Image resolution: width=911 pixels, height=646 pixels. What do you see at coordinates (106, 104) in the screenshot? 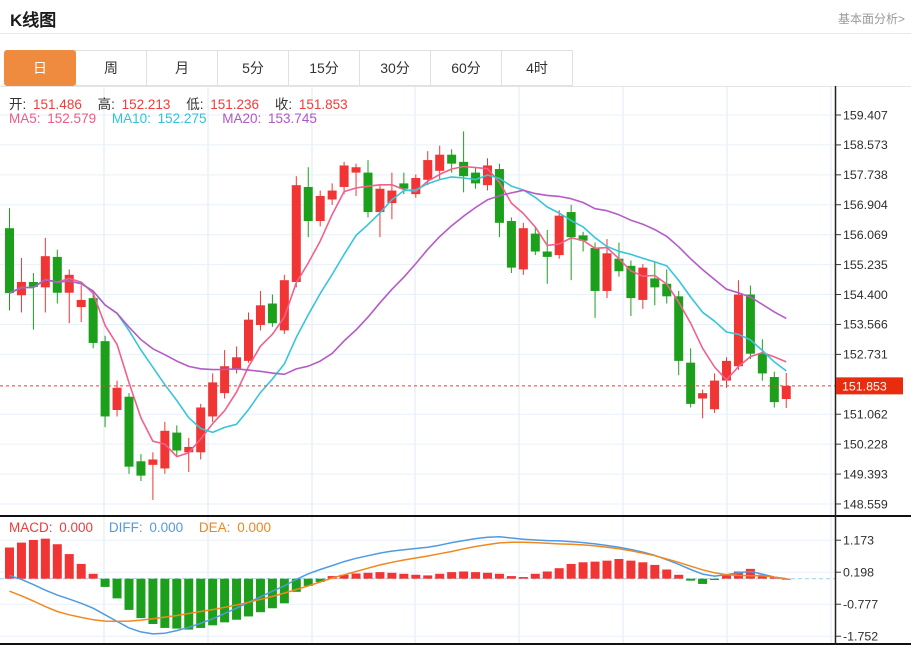
I see `high-label: 高:` at bounding box center [106, 104].